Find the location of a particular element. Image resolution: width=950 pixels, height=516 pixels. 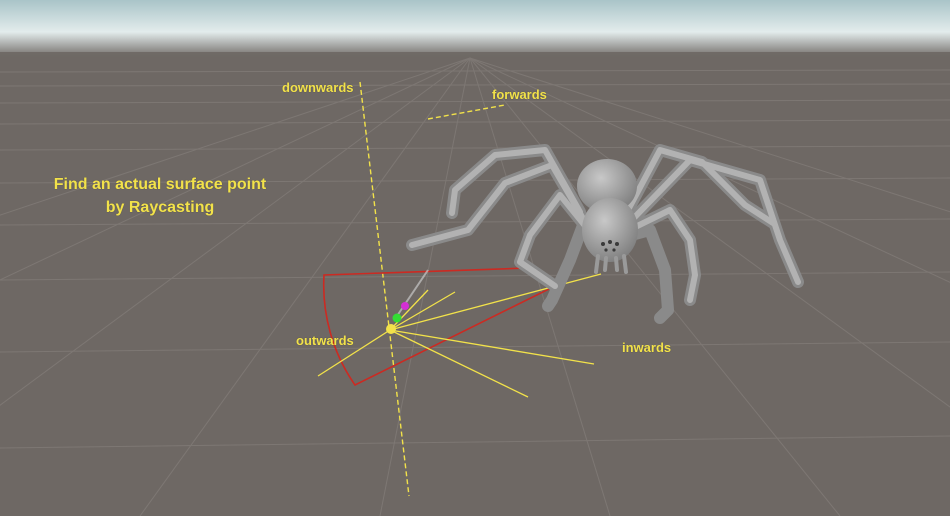

label-outwards: outwards is located at coordinates (325, 340).